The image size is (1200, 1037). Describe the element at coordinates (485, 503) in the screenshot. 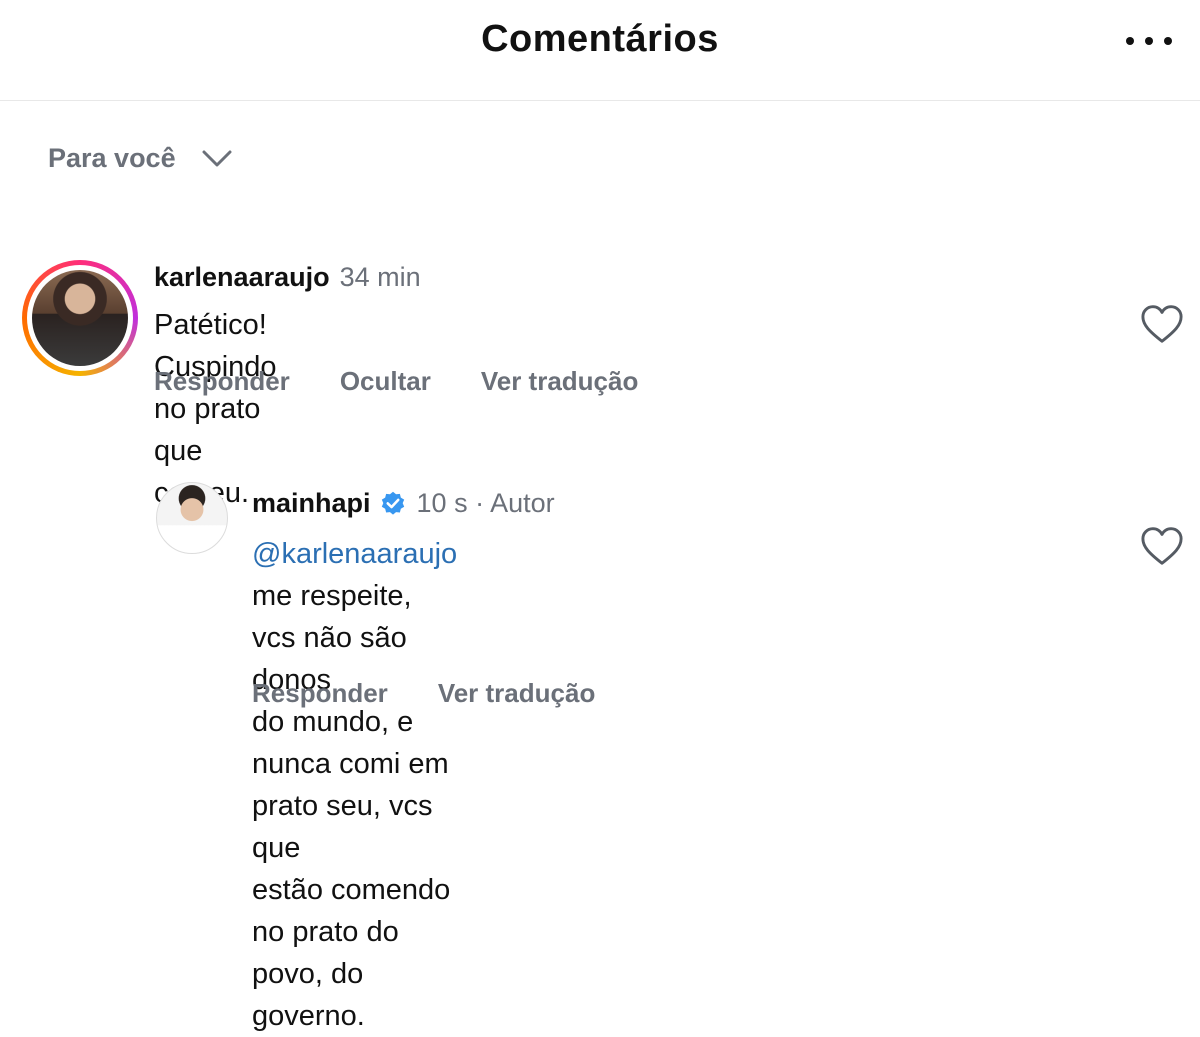

I see `reply-timestamp-author: 10 s · Autor` at that location.